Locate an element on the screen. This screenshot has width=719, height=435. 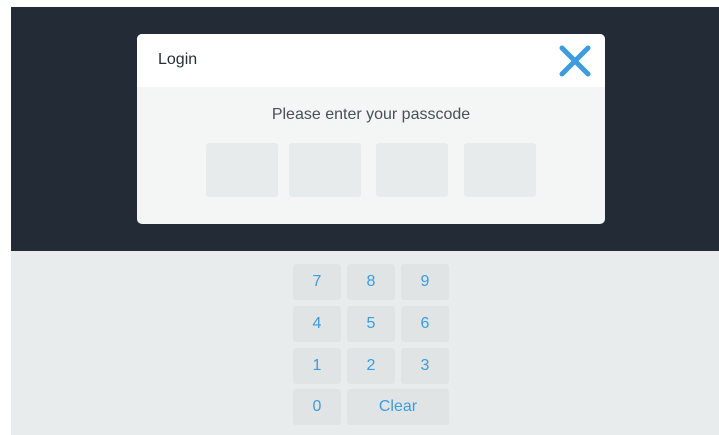
key-7: 7 is located at coordinates (317, 282).